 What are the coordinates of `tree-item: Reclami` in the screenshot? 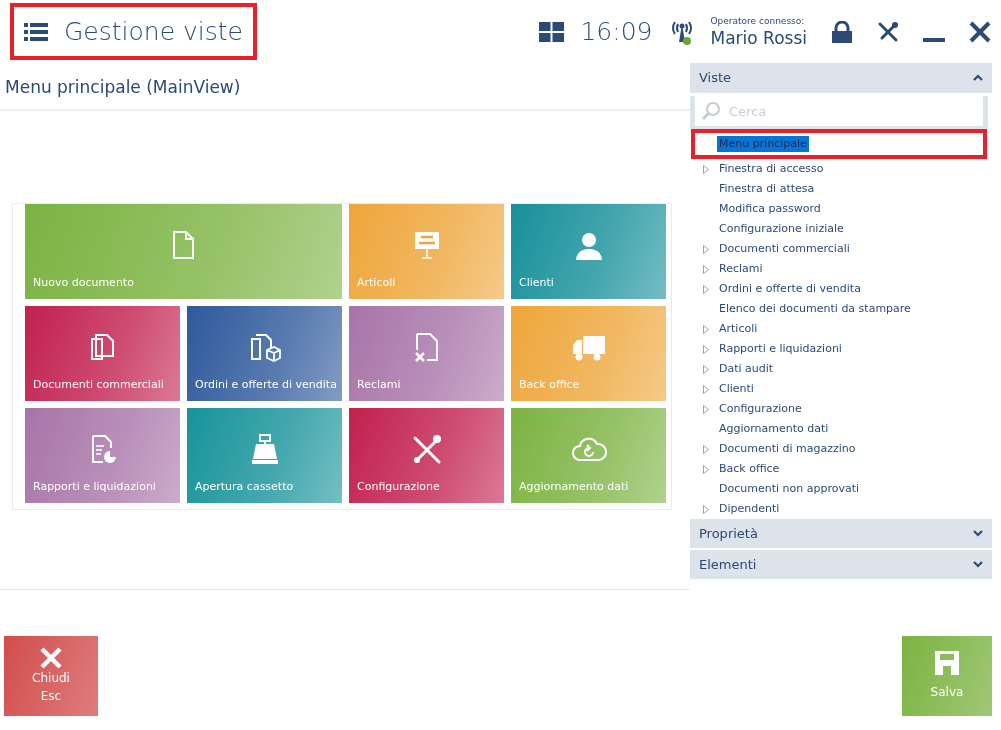 It's located at (741, 269).